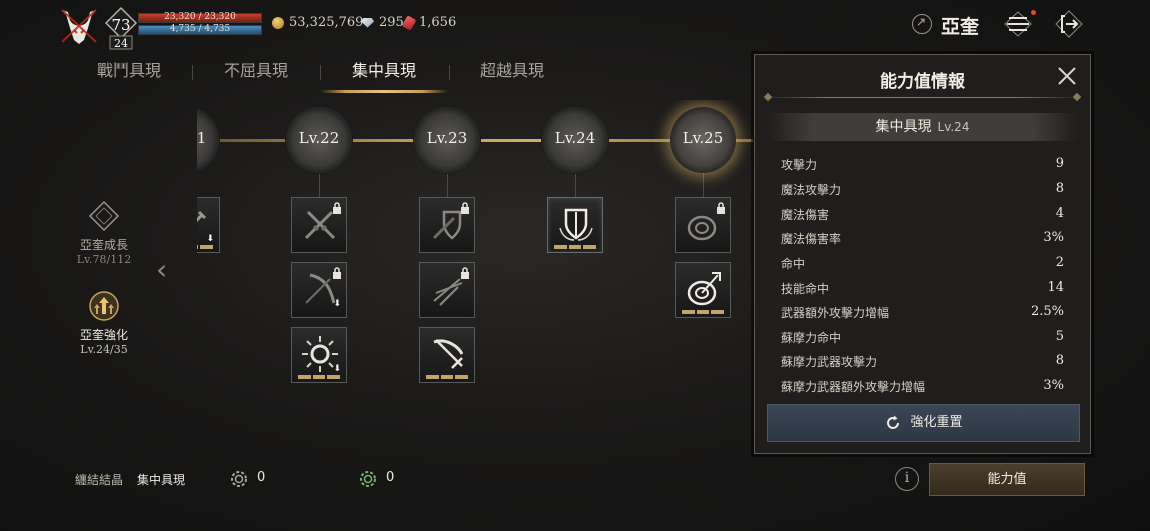 This screenshot has width=1150, height=531. What do you see at coordinates (104, 259) in the screenshot?
I see `sidebar-growth-level: Lv.78/112` at bounding box center [104, 259].